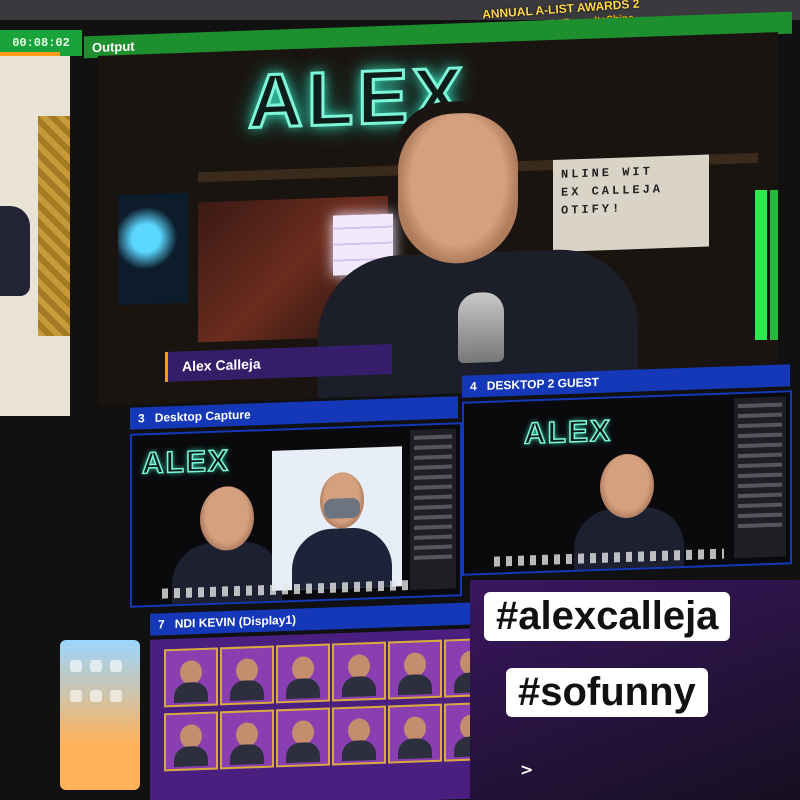 This screenshot has width=800, height=800. Describe the element at coordinates (296, 515) in the screenshot. I see `panel-desktop-capture: ALEX` at that location.